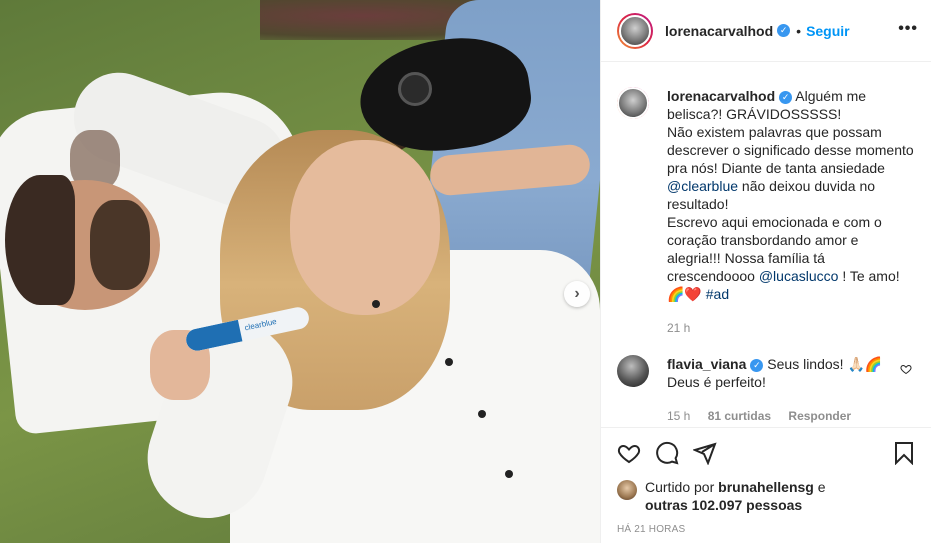 The image size is (931, 543). What do you see at coordinates (819, 416) in the screenshot?
I see `reply-button: Responder` at bounding box center [819, 416].